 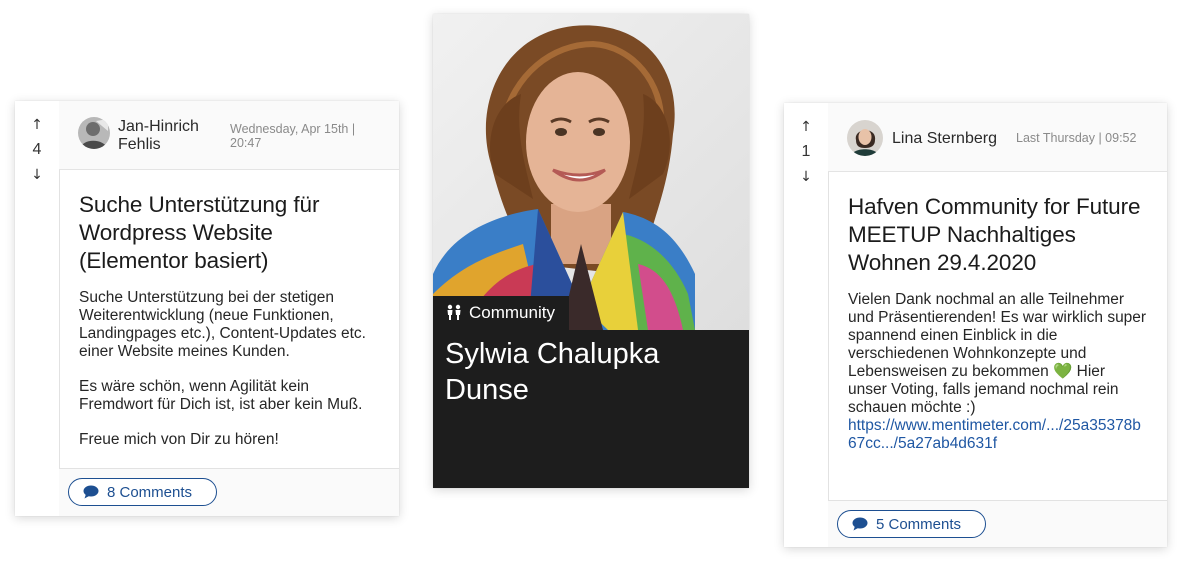 I want to click on post-footer: 8 Comments, so click(x=229, y=492).